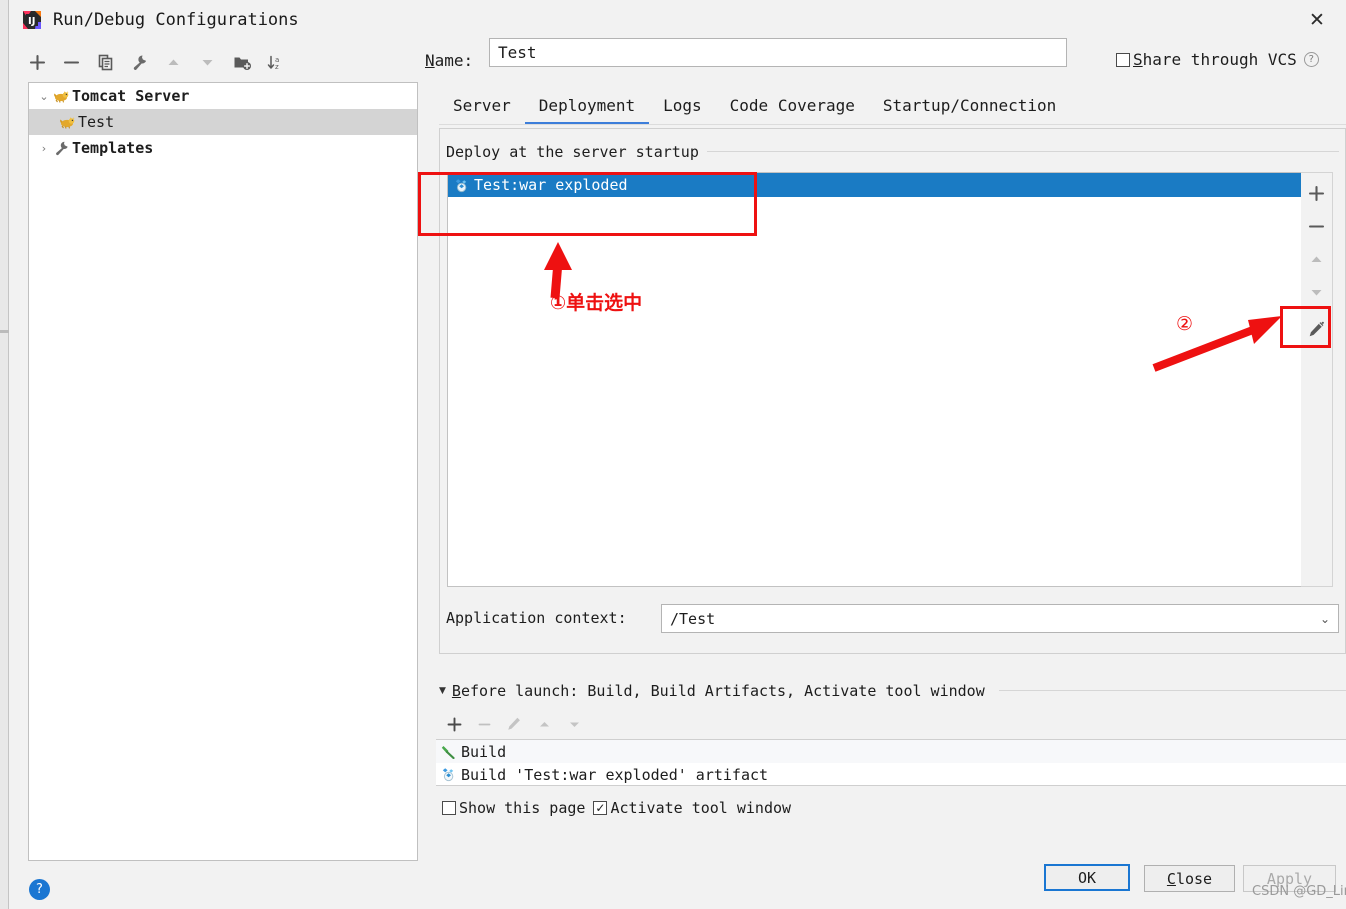 The width and height of the screenshot is (1346, 909). I want to click on close-button-mnemonic: C, so click(1171, 878).